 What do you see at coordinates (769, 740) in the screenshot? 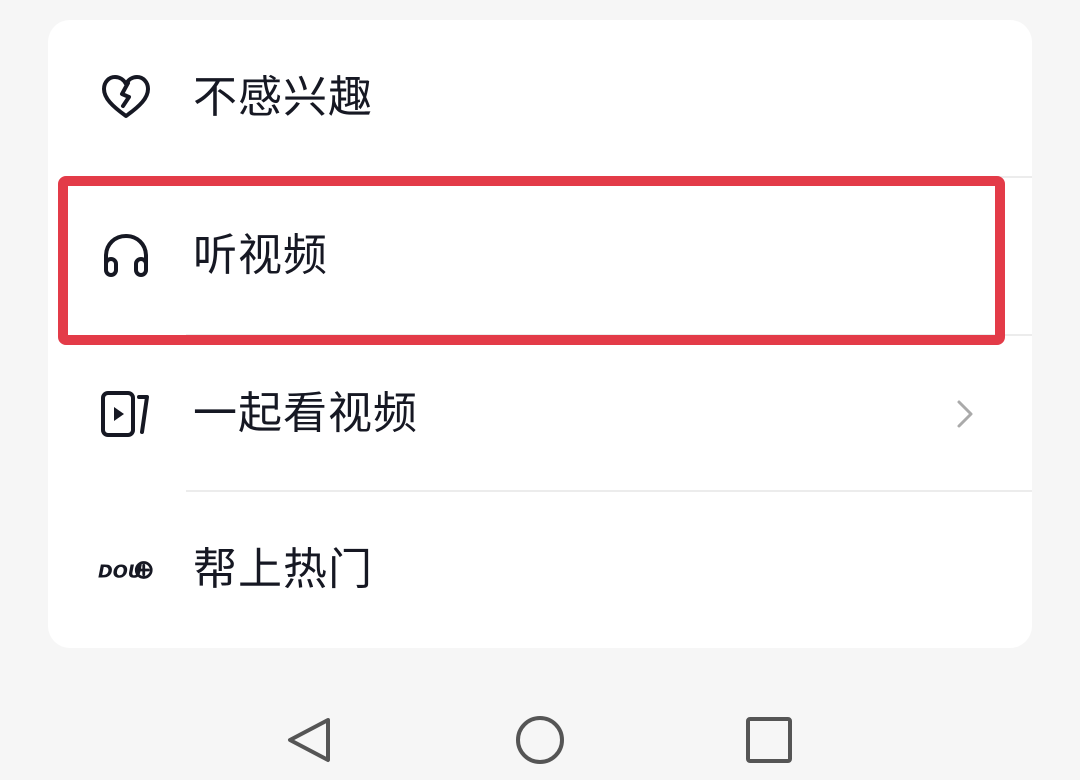
I see `recents-square-icon` at bounding box center [769, 740].